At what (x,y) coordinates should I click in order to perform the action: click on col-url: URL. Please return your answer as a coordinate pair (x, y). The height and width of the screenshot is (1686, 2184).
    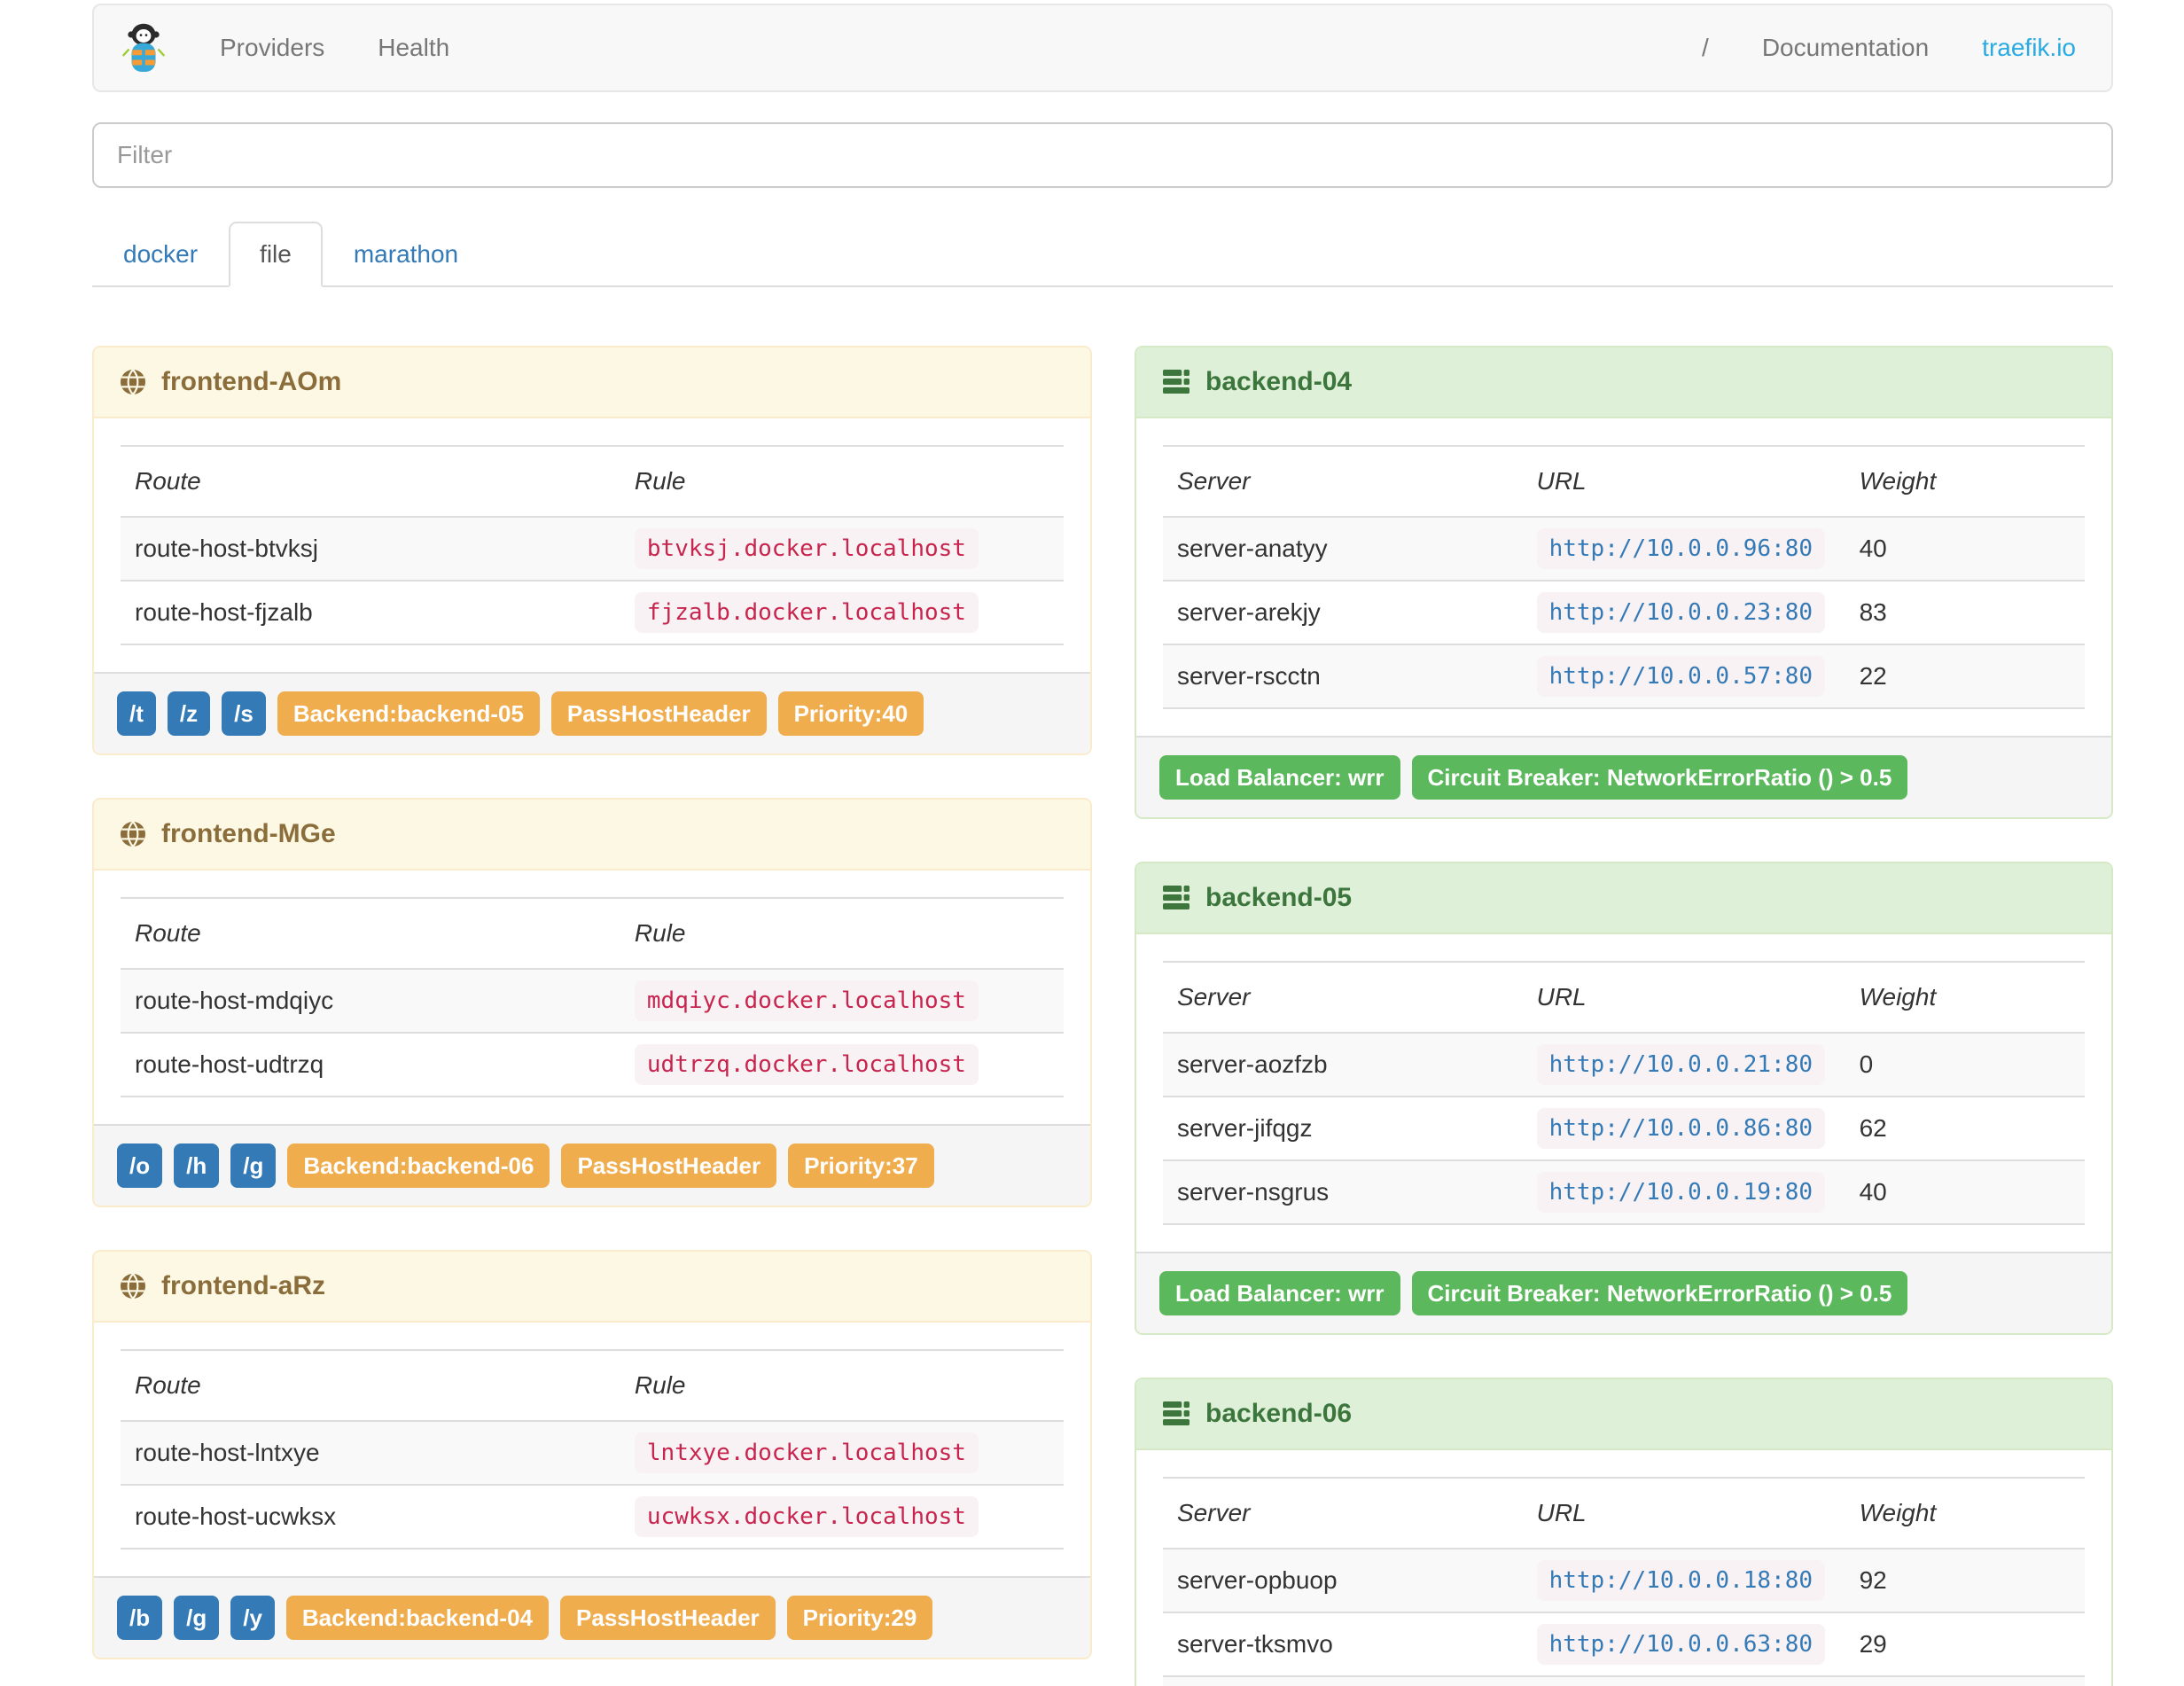
    Looking at the image, I should click on (1683, 1513).